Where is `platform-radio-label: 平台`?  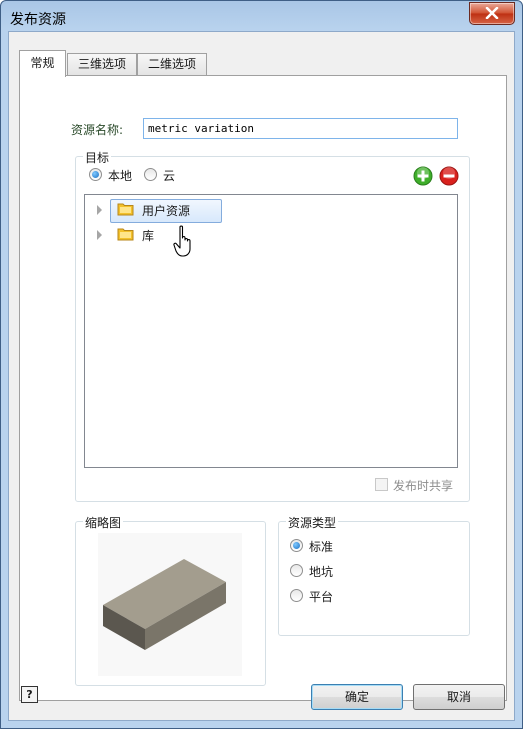 platform-radio-label: 平台 is located at coordinates (321, 596).